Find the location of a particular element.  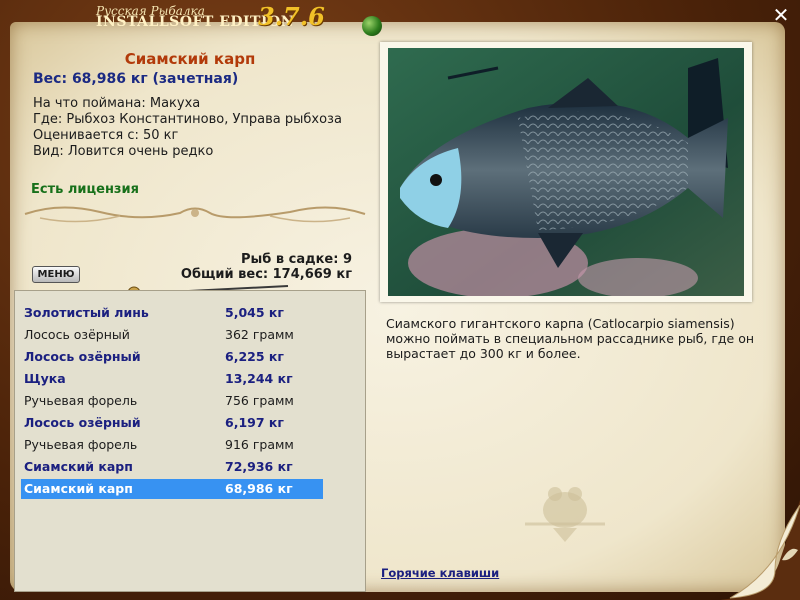

fish-title: Сиамский карп is located at coordinates (190, 59).